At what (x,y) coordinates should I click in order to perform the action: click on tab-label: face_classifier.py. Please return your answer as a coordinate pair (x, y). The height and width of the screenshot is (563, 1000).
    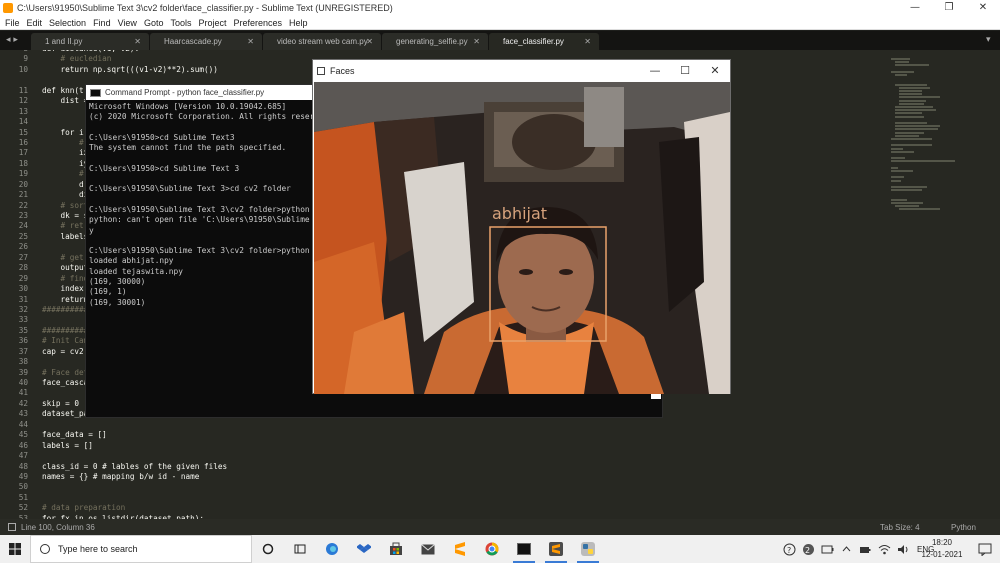
    Looking at the image, I should click on (533, 41).